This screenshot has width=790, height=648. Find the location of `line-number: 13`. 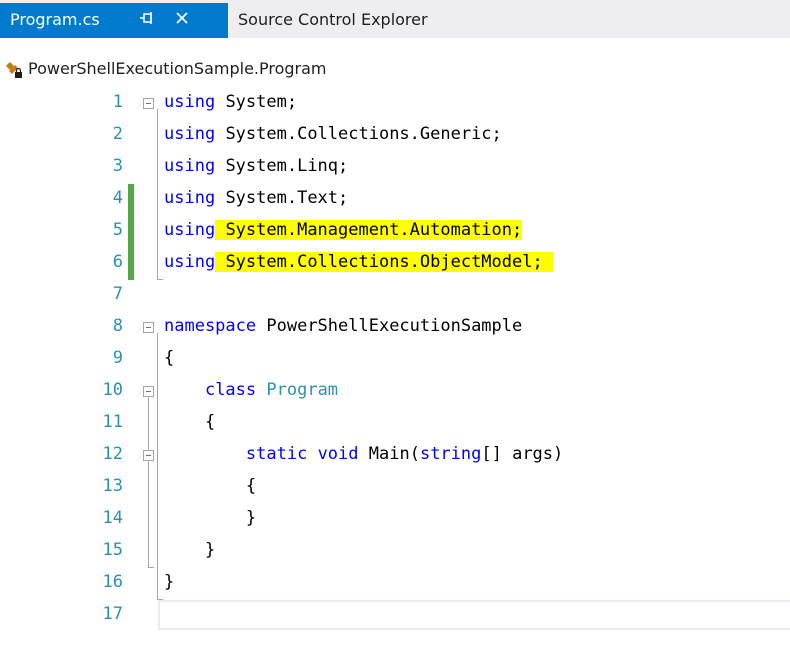

line-number: 13 is located at coordinates (112, 486).